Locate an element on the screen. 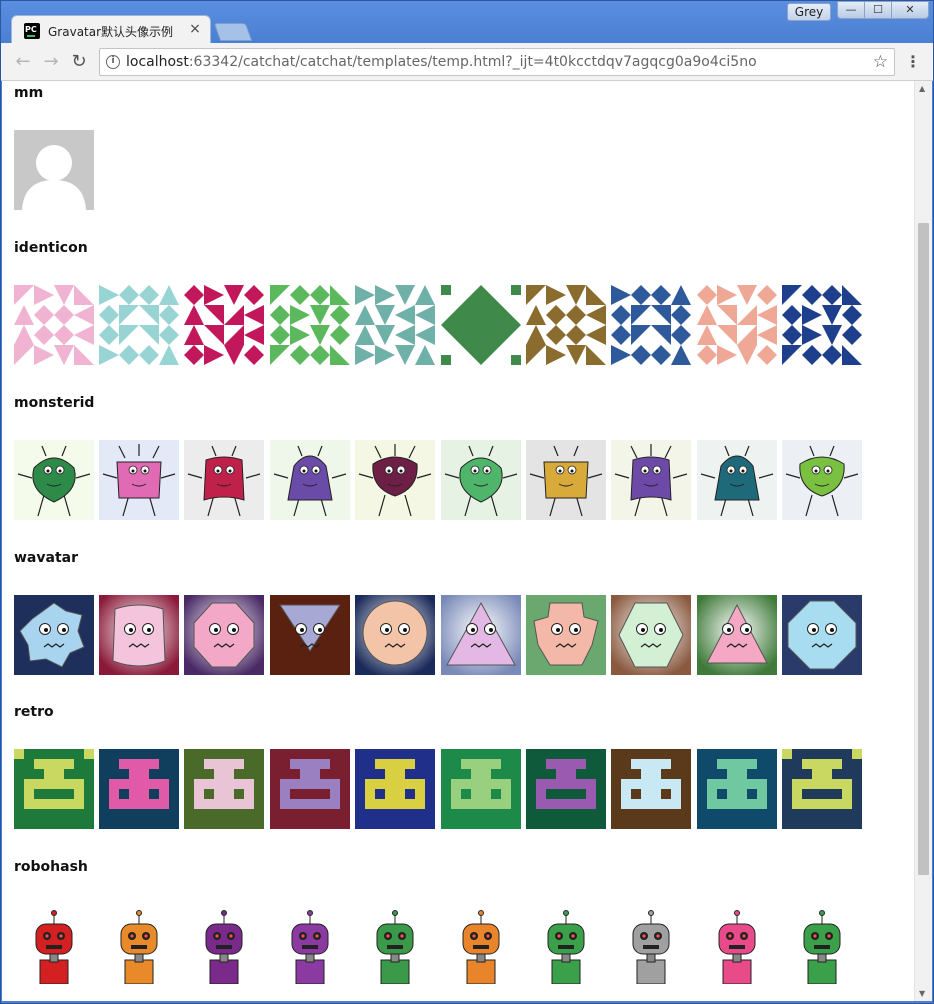 This screenshot has width=934, height=1004. section-mm: mm is located at coordinates (54, 147).